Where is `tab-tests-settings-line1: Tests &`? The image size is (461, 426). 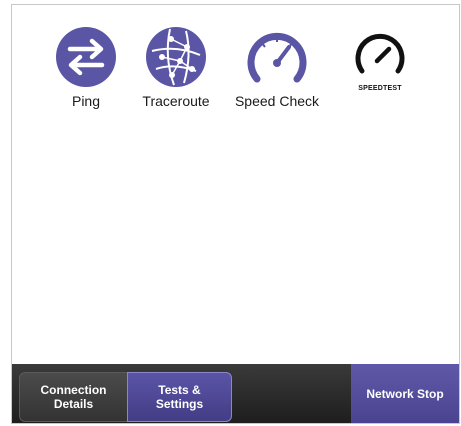 tab-tests-settings-line1: Tests & is located at coordinates (179, 390).